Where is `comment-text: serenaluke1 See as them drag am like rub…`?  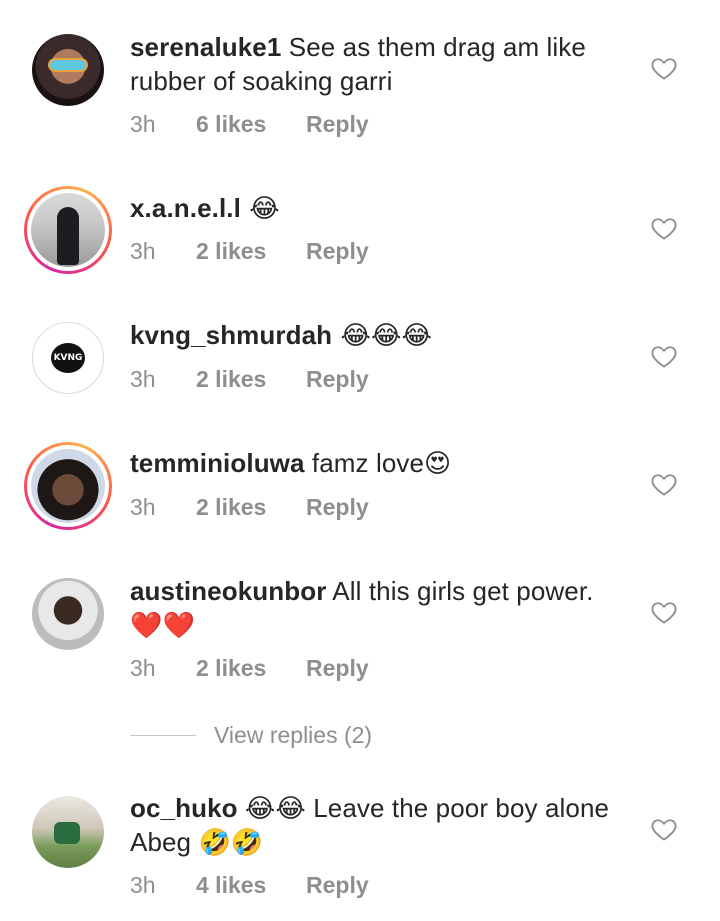
comment-text: serenaluke1 See as them drag am like rub… is located at coordinates (375, 64).